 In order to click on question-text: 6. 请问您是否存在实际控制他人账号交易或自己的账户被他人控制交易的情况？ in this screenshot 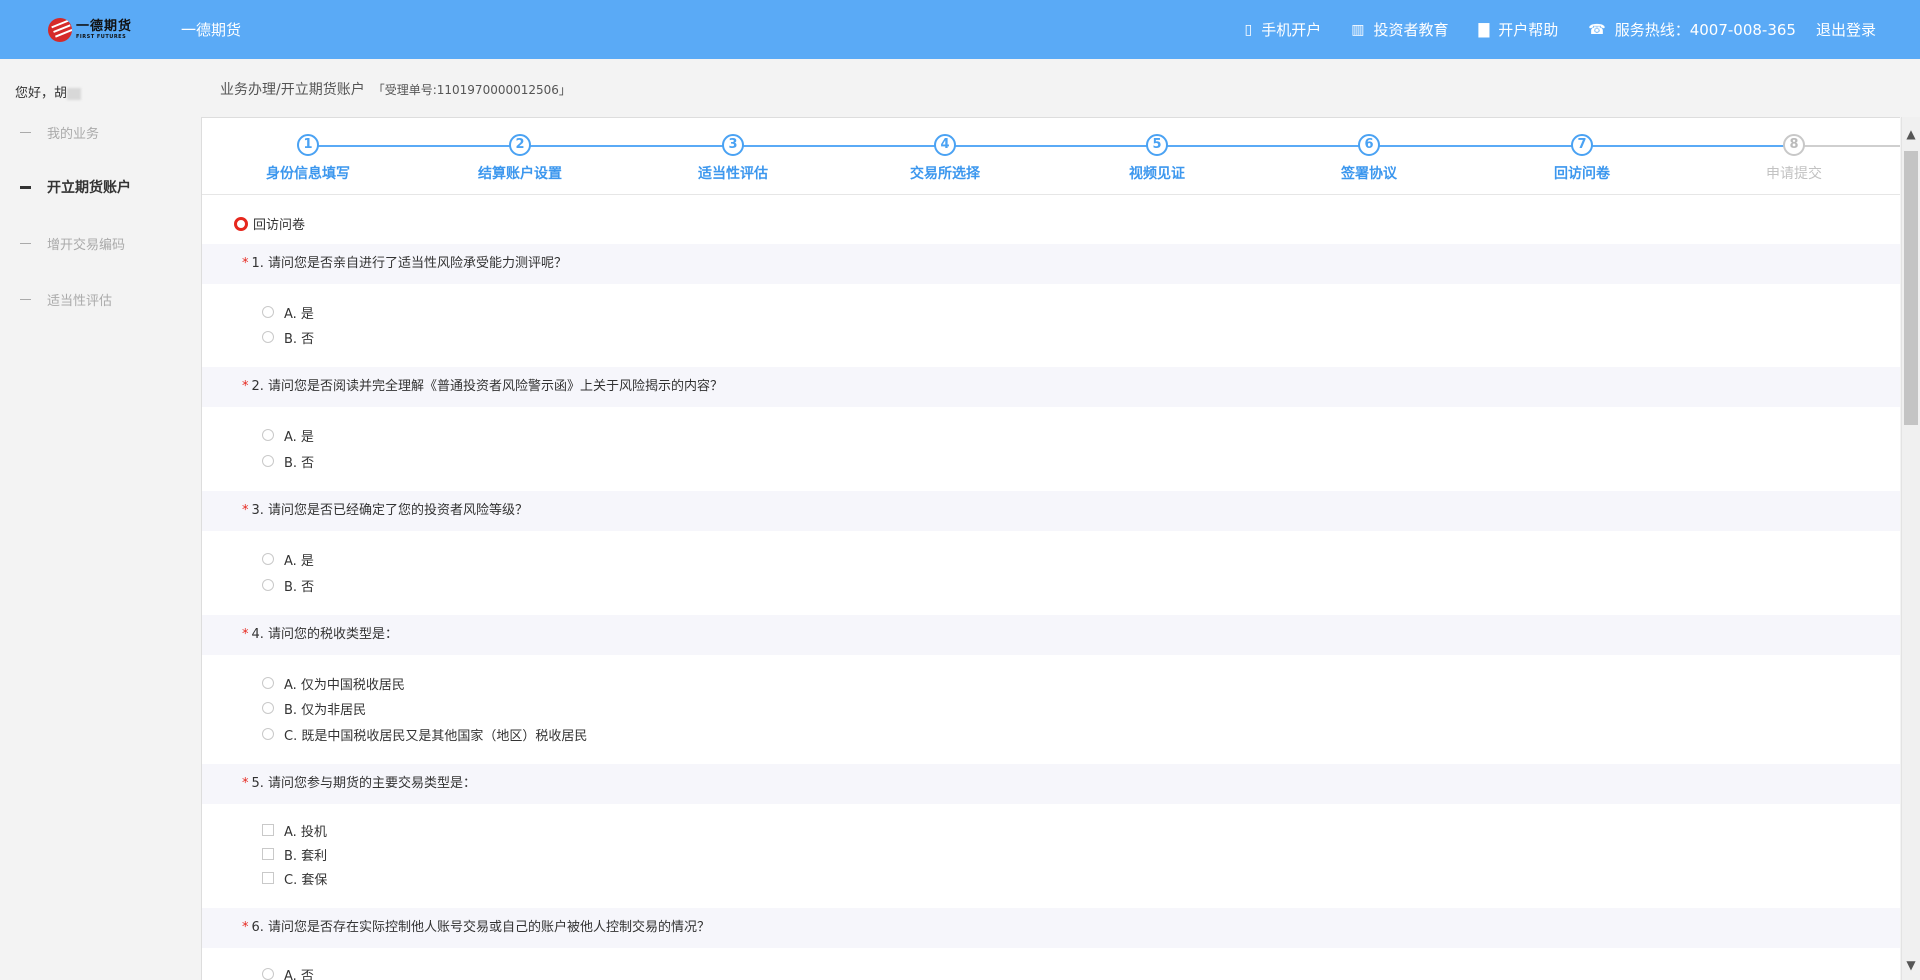, I will do `click(481, 927)`.